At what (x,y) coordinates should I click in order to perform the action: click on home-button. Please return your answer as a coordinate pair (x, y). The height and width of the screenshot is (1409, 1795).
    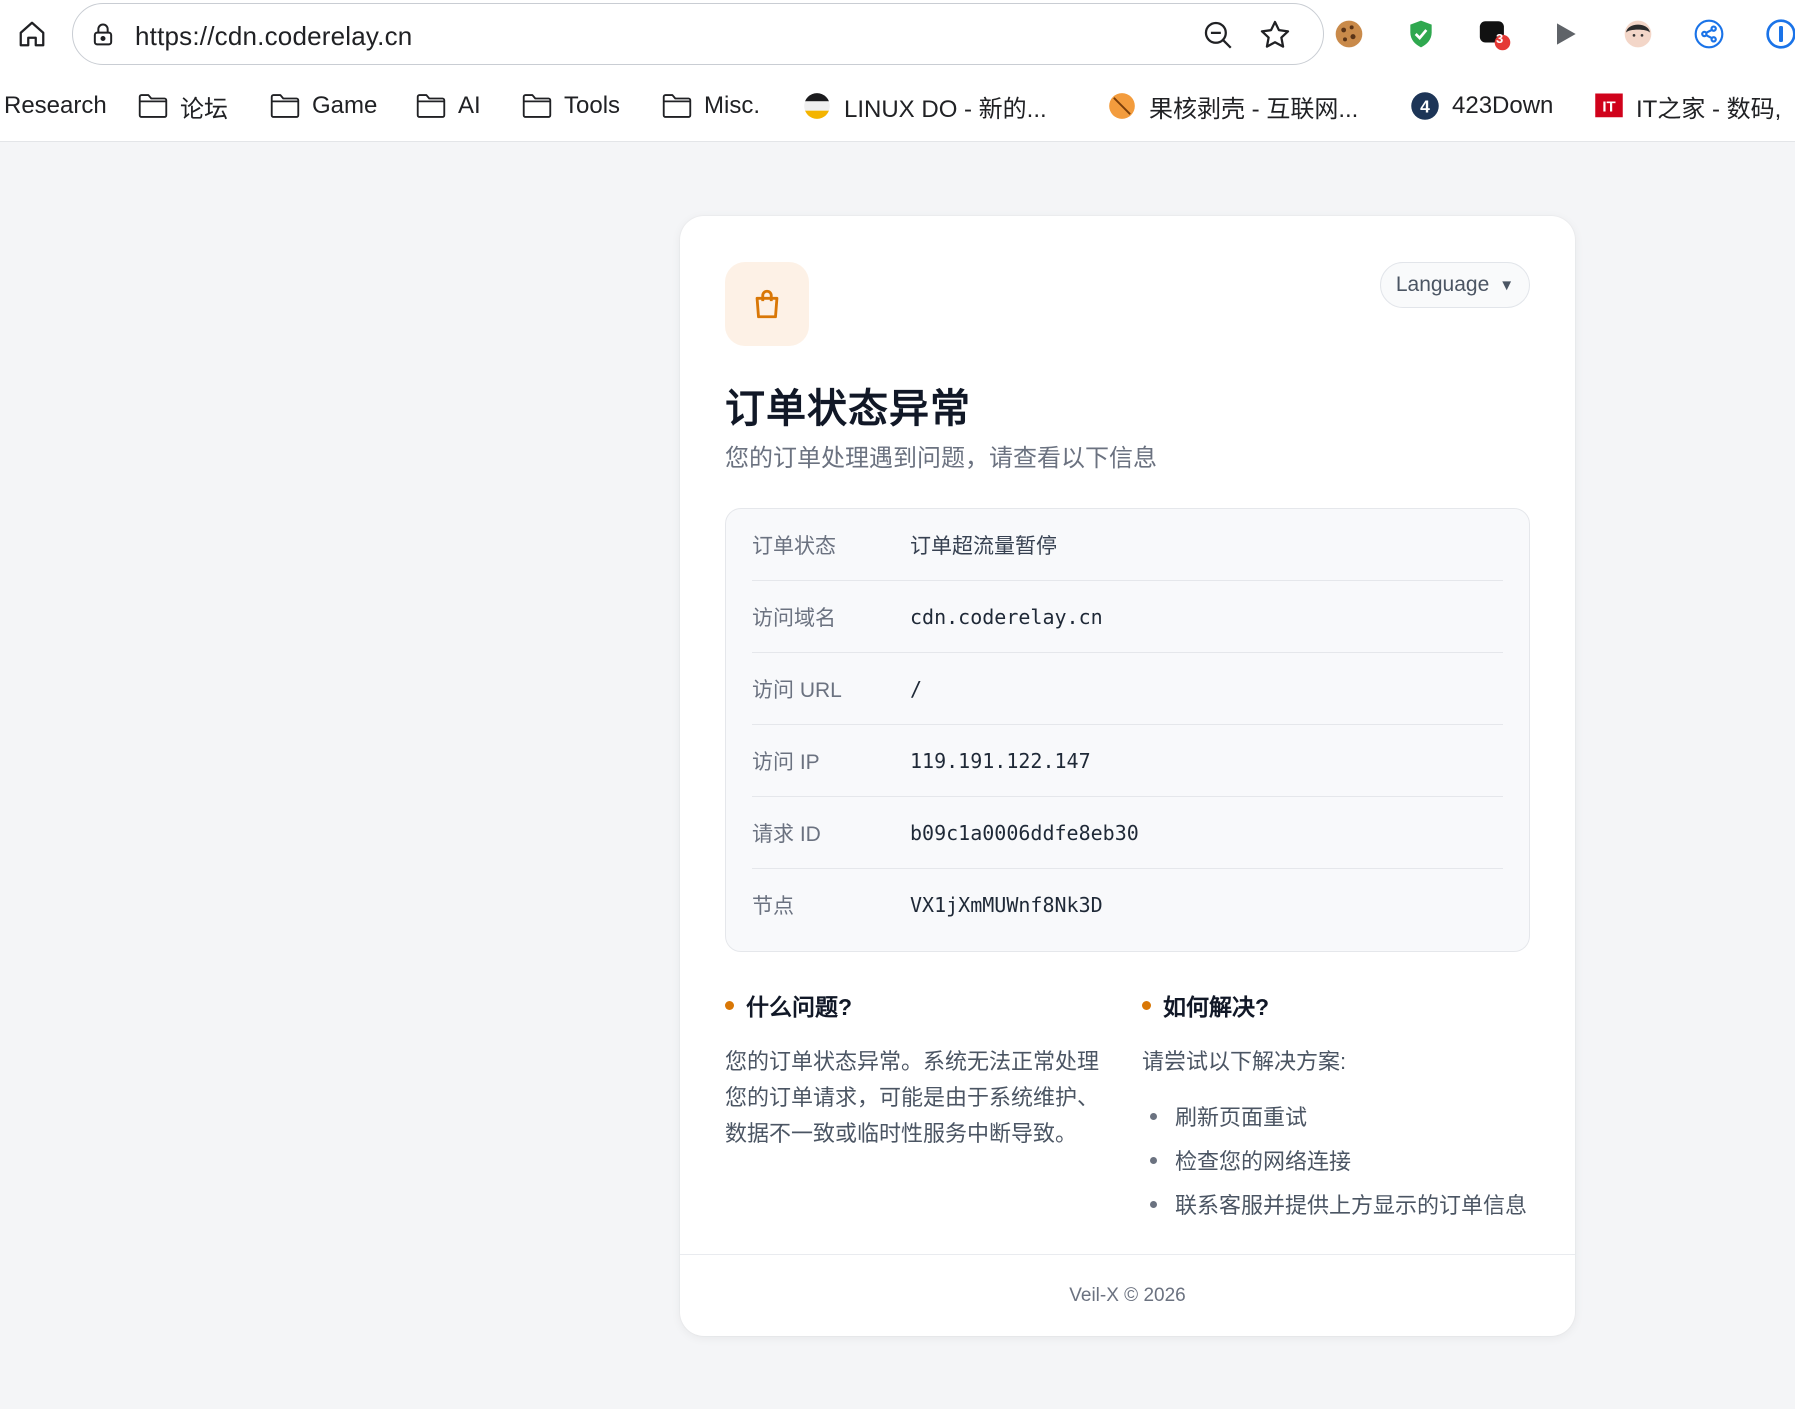
    Looking at the image, I should click on (32, 34).